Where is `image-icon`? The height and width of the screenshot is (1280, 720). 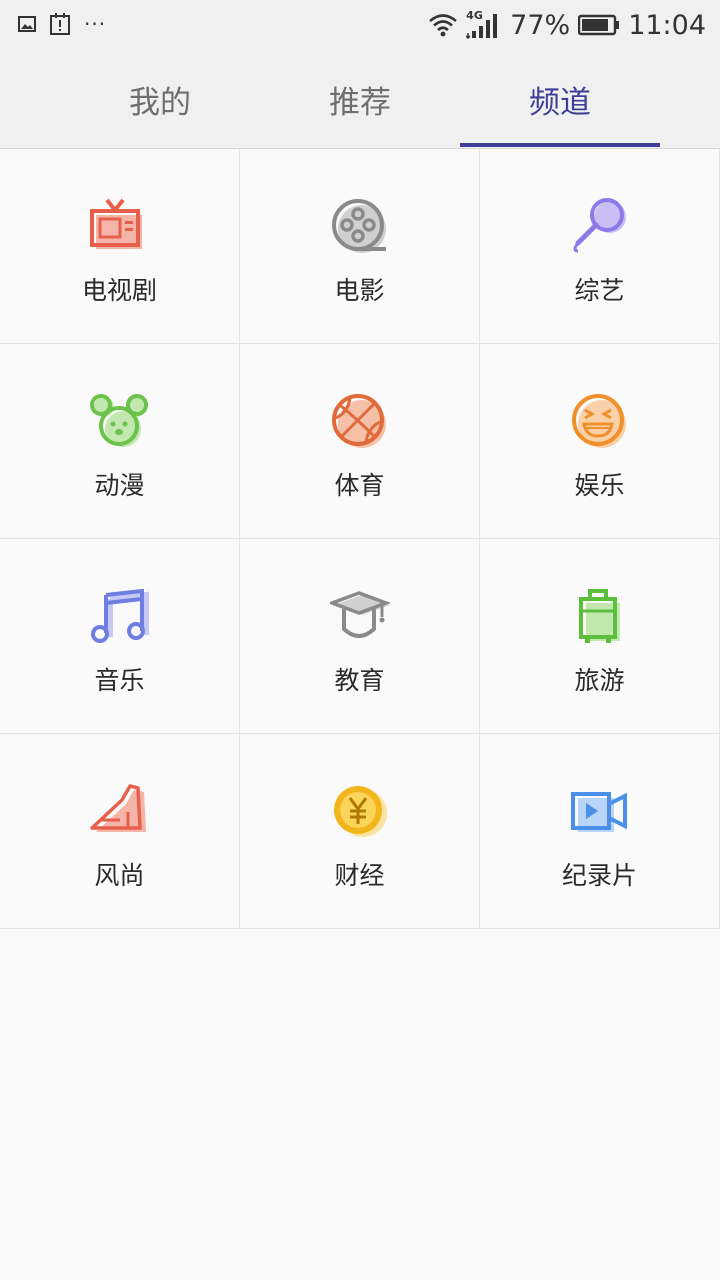
image-icon is located at coordinates (27, 24).